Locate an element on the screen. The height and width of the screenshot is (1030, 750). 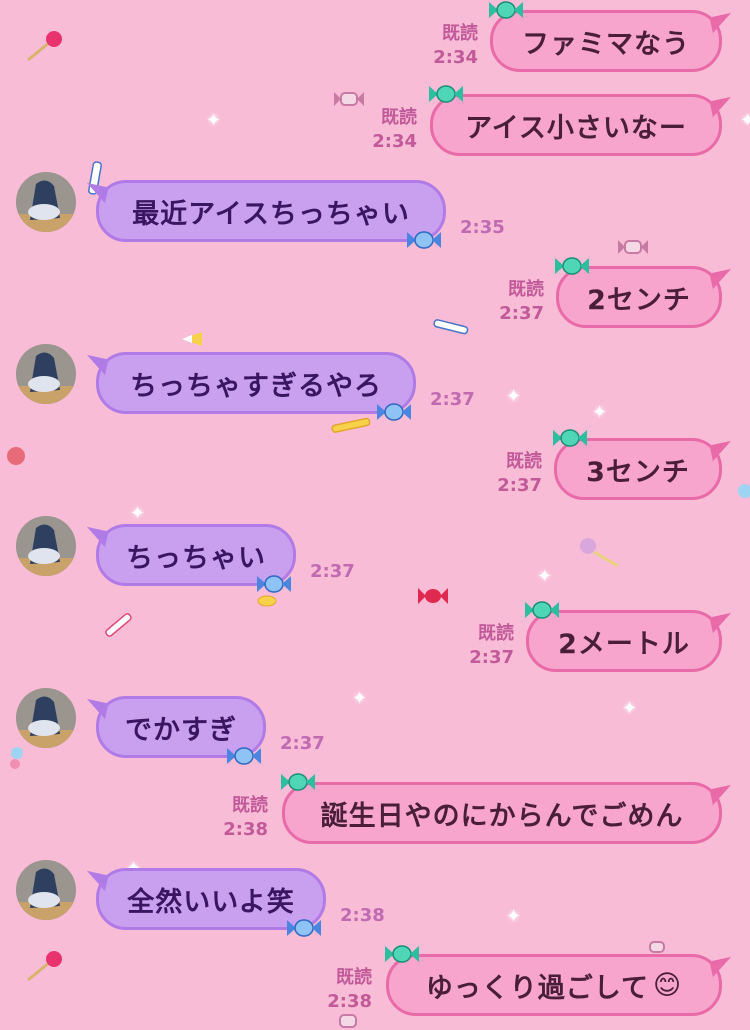
message-bubble-outgoing: アイス小さいなー is located at coordinates (575, 120).